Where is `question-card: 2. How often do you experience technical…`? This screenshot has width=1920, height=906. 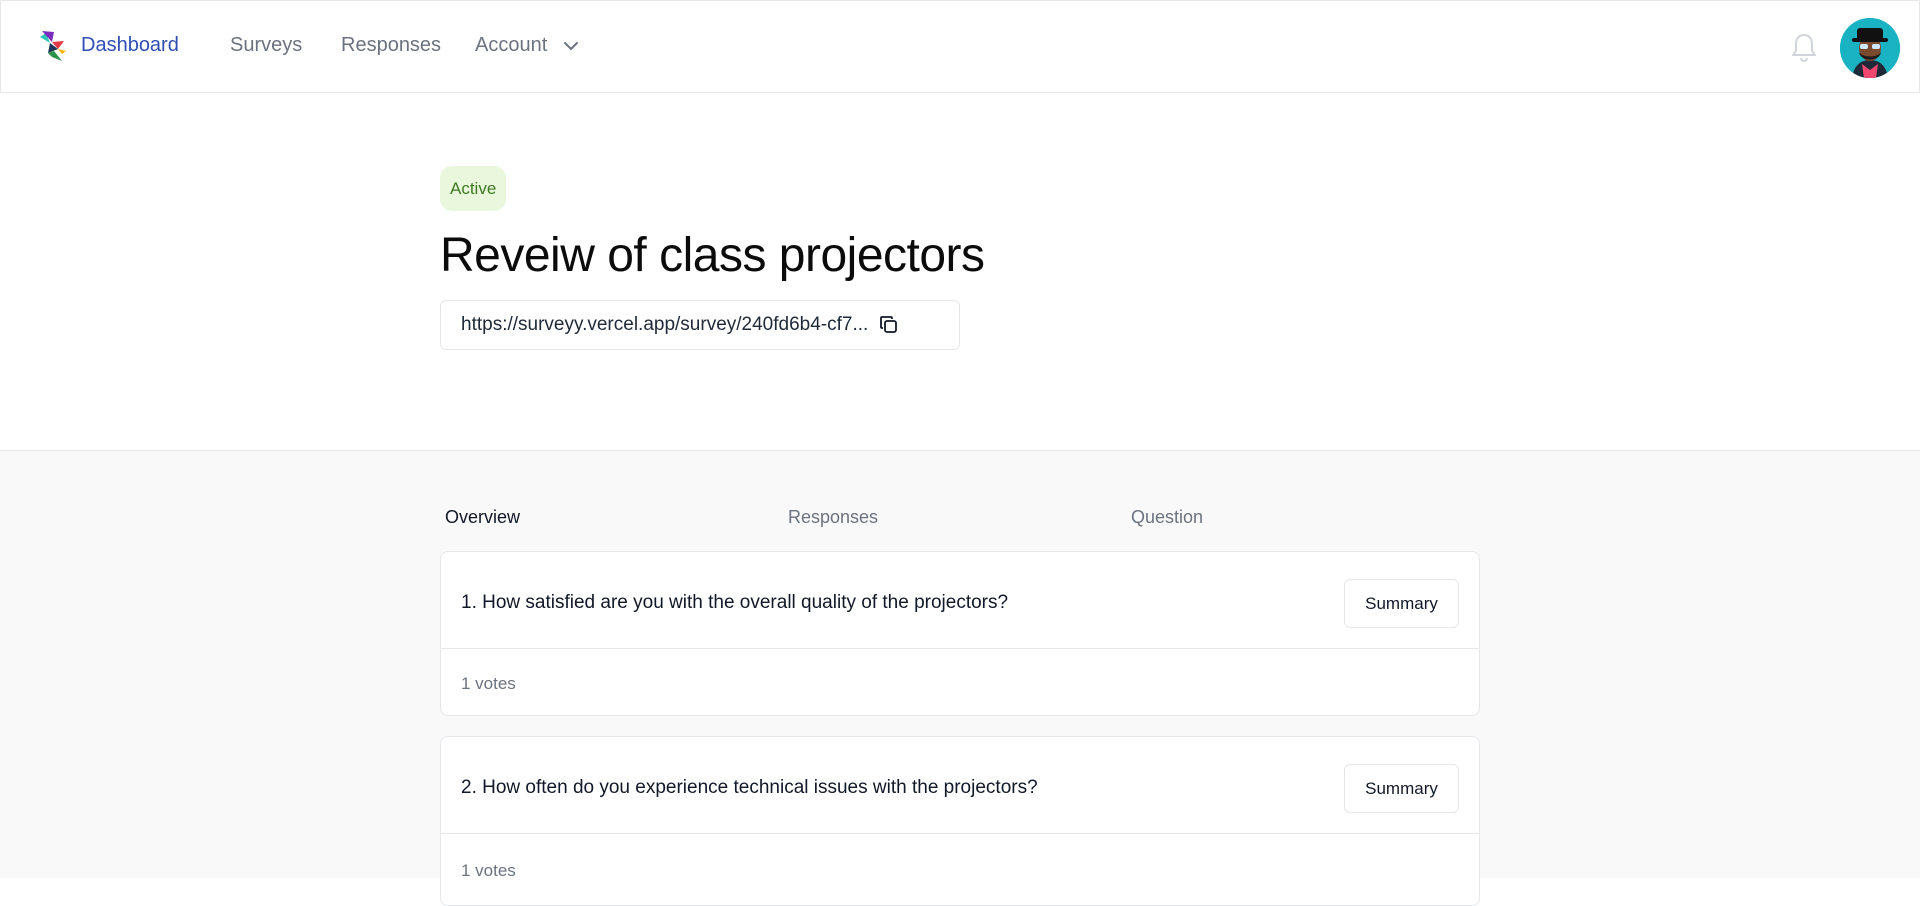 question-card: 2. How often do you experience technical… is located at coordinates (960, 821).